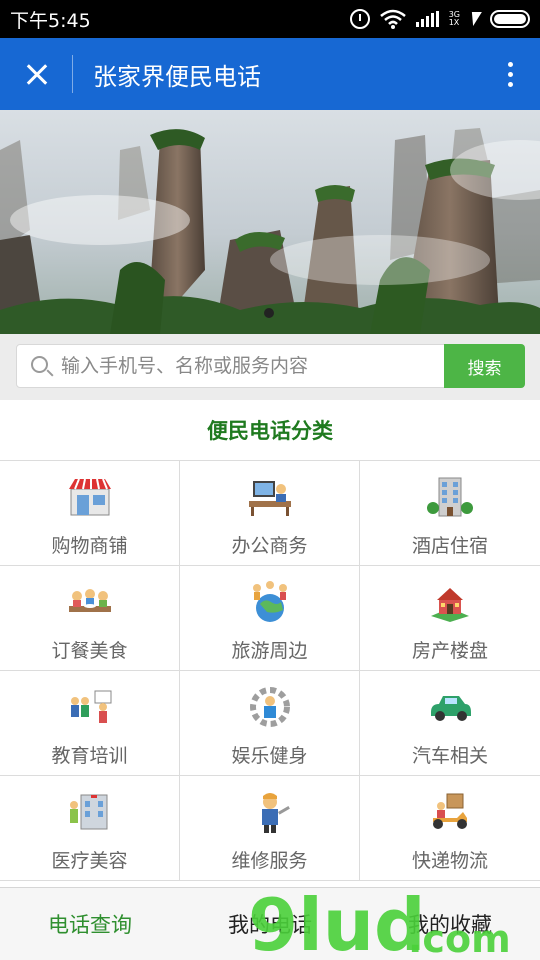 This screenshot has height=960, width=540. Describe the element at coordinates (90, 497) in the screenshot. I see `shop-icon` at that location.